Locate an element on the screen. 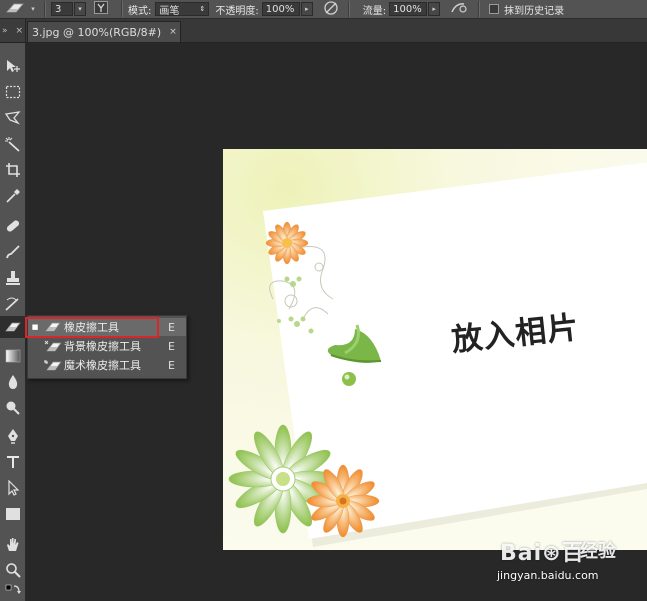  pressure-opacity-icon is located at coordinates (331, 9).